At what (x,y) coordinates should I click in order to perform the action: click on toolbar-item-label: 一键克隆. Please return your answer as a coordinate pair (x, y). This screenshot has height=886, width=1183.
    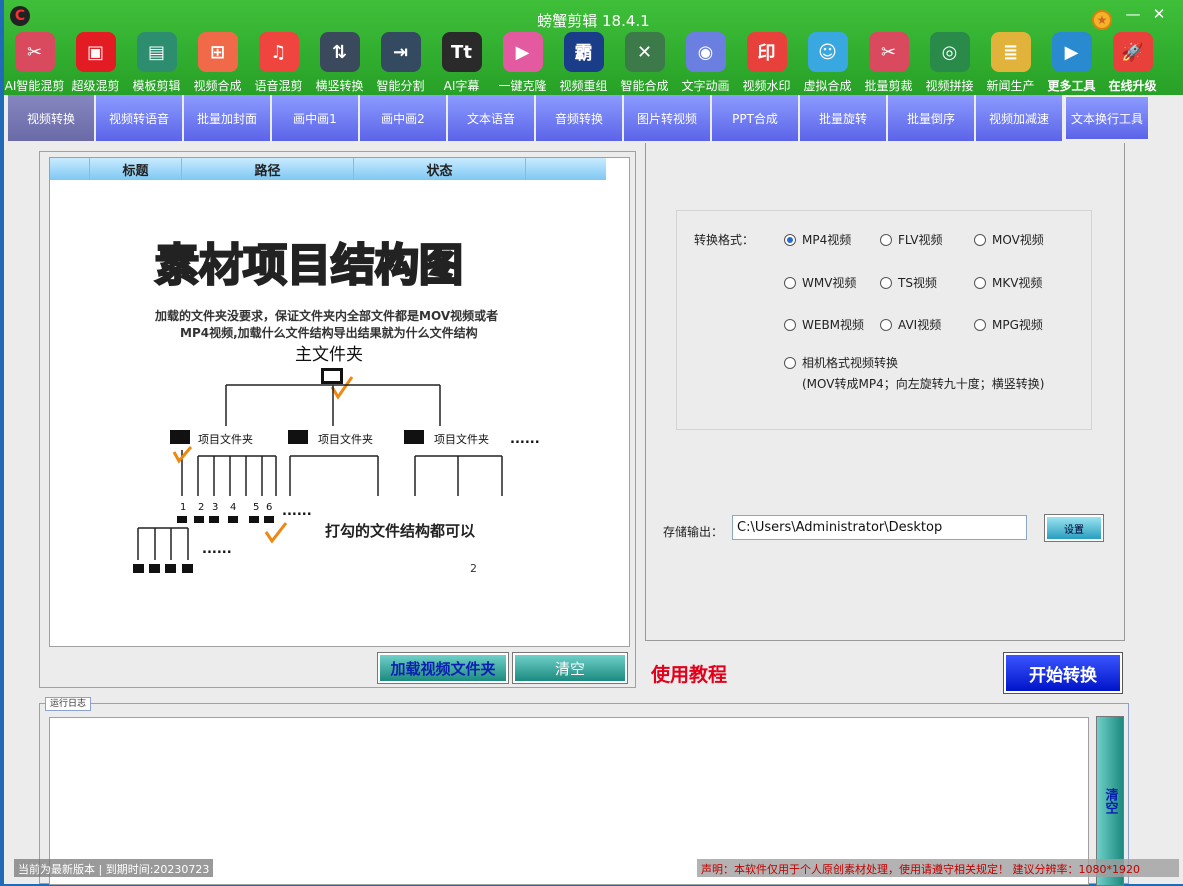
    Looking at the image, I should click on (522, 86).